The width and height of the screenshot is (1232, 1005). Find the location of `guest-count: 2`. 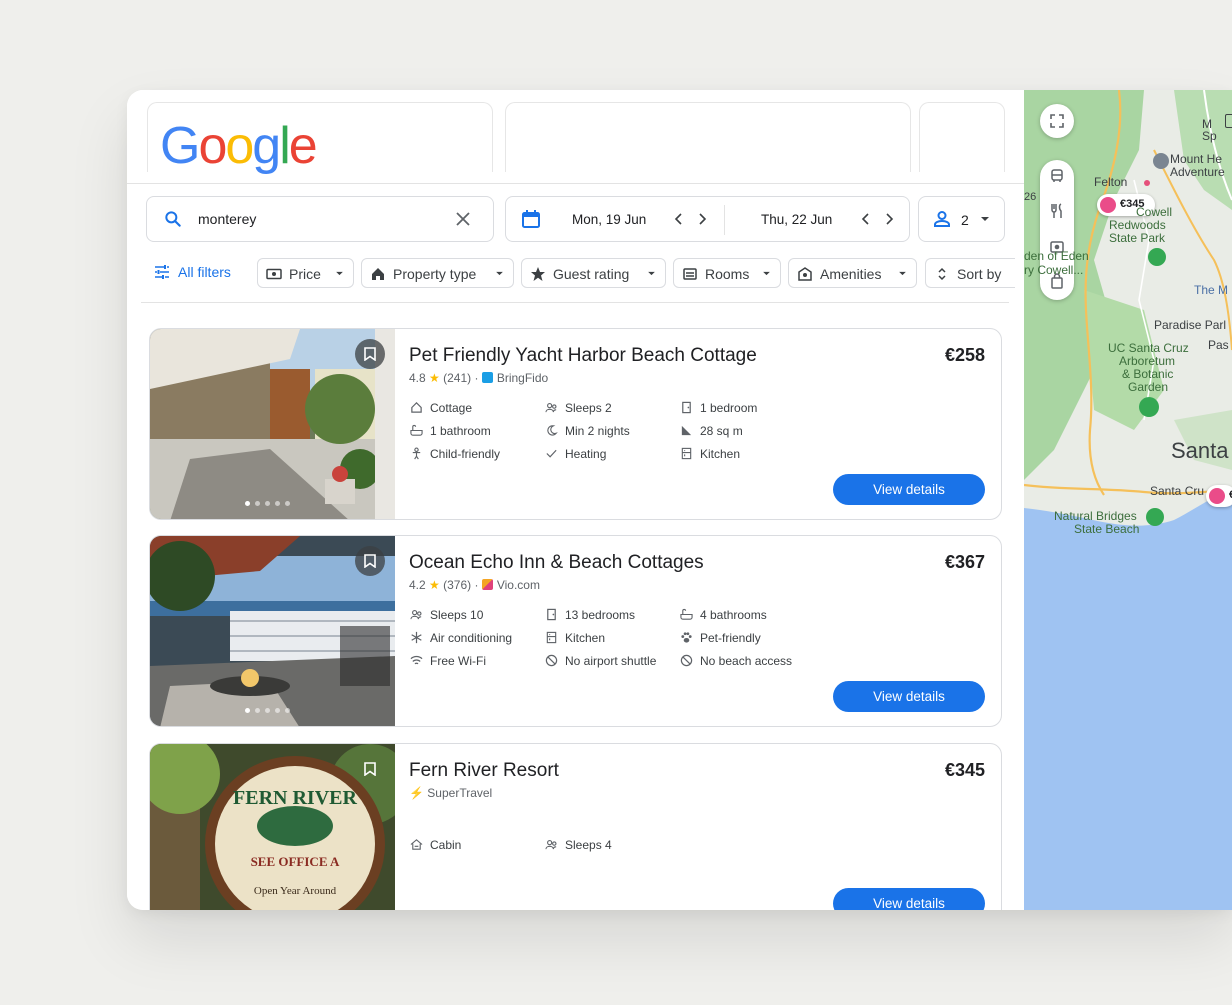

guest-count: 2 is located at coordinates (965, 220).